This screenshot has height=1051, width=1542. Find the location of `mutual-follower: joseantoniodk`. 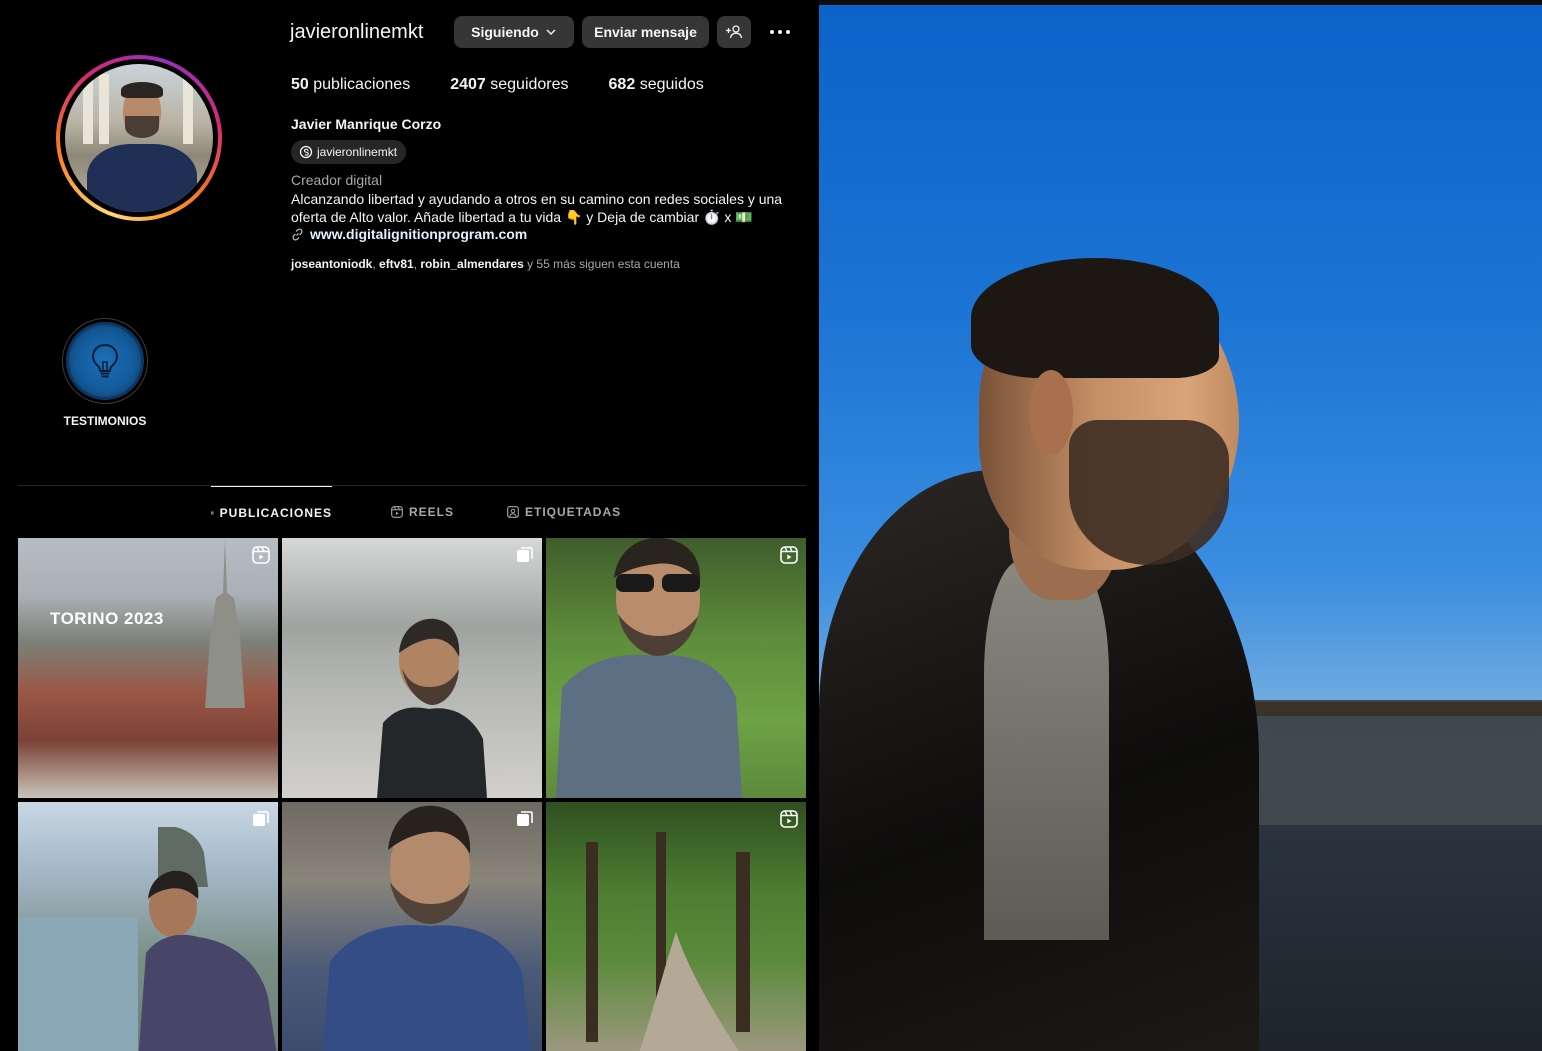

mutual-follower: joseantoniodk is located at coordinates (331, 264).